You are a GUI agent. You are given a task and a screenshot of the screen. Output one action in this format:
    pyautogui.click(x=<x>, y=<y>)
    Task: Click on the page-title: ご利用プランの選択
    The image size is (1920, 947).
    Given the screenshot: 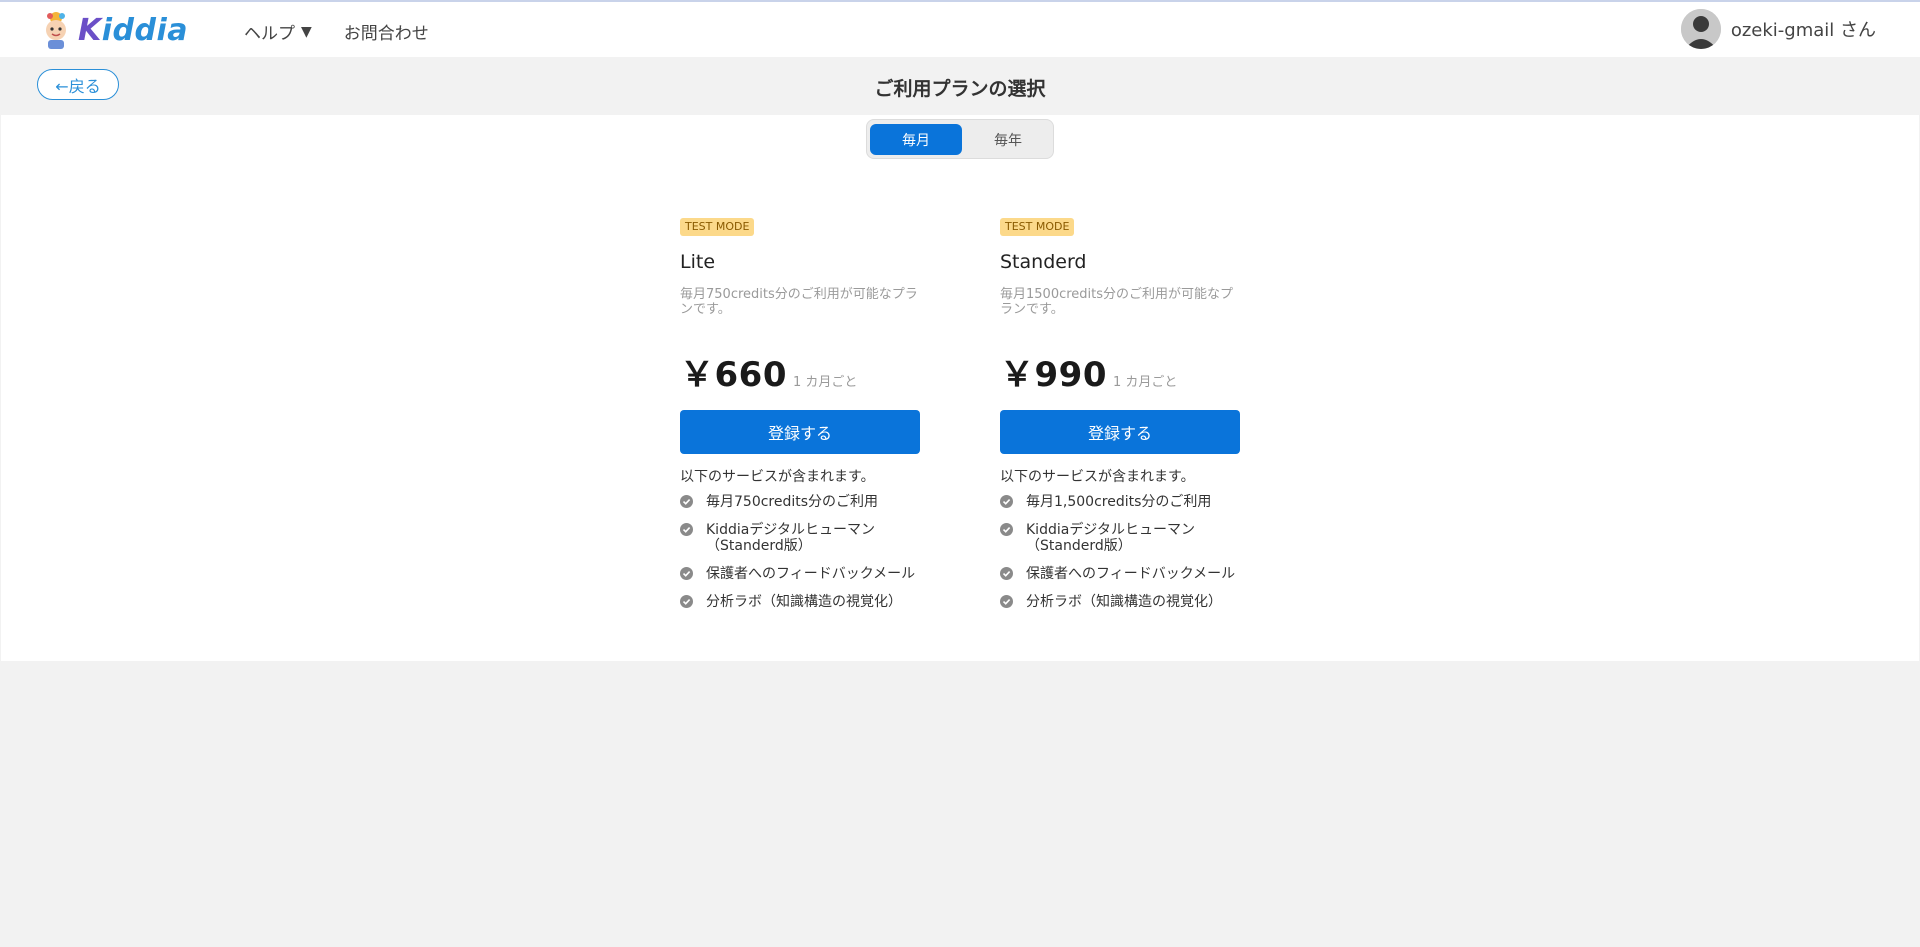 What is the action you would take?
    pyautogui.click(x=960, y=89)
    